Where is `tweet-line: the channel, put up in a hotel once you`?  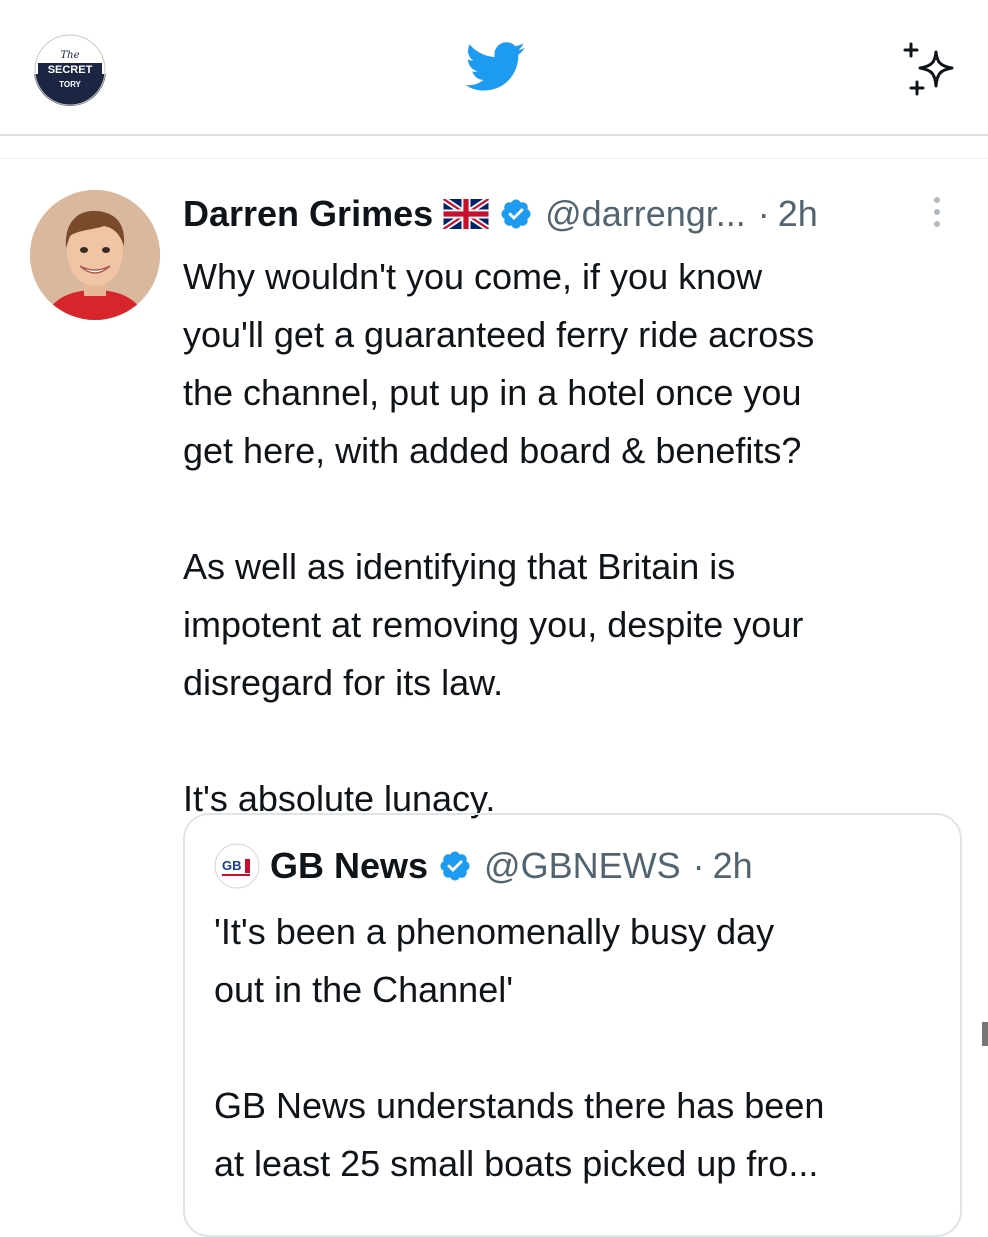 tweet-line: the channel, put up in a hotel once you is located at coordinates (492, 392).